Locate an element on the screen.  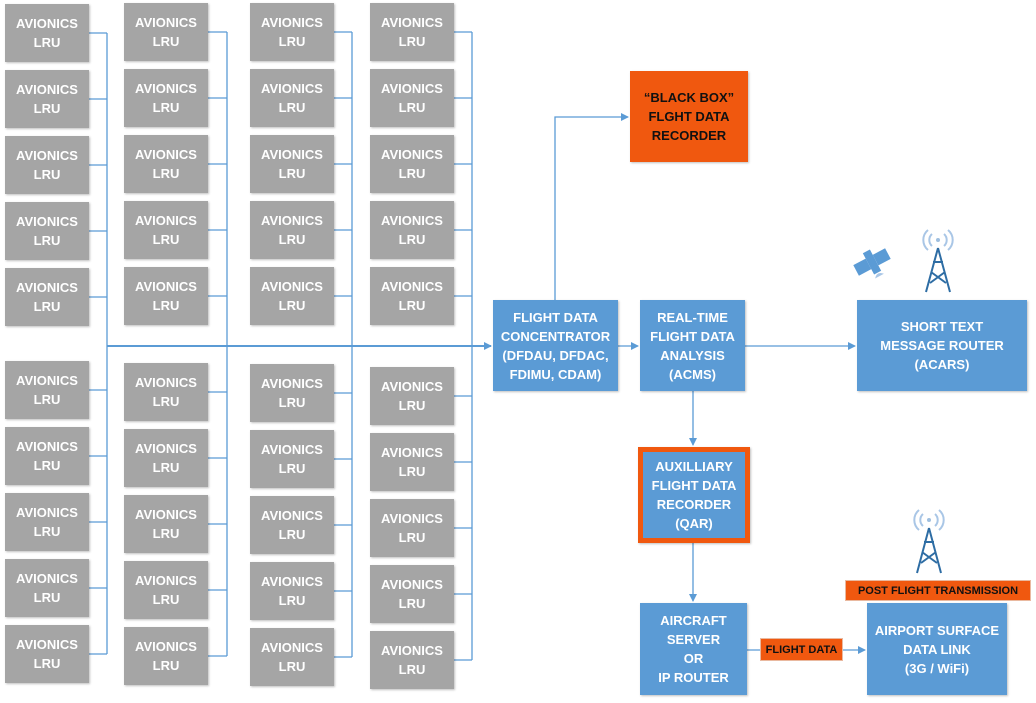
concentrator-to-blackbox-arrow is located at coordinates (591, 206).